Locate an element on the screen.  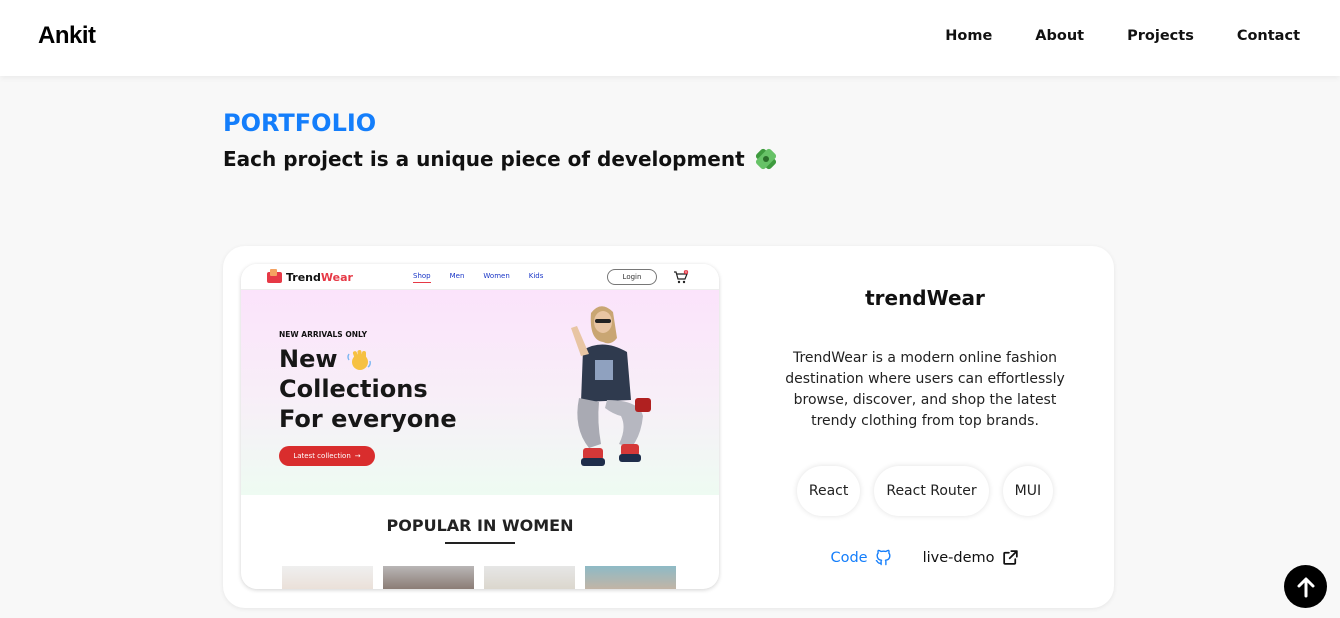
fashion-model-image is located at coordinates (611, 386).